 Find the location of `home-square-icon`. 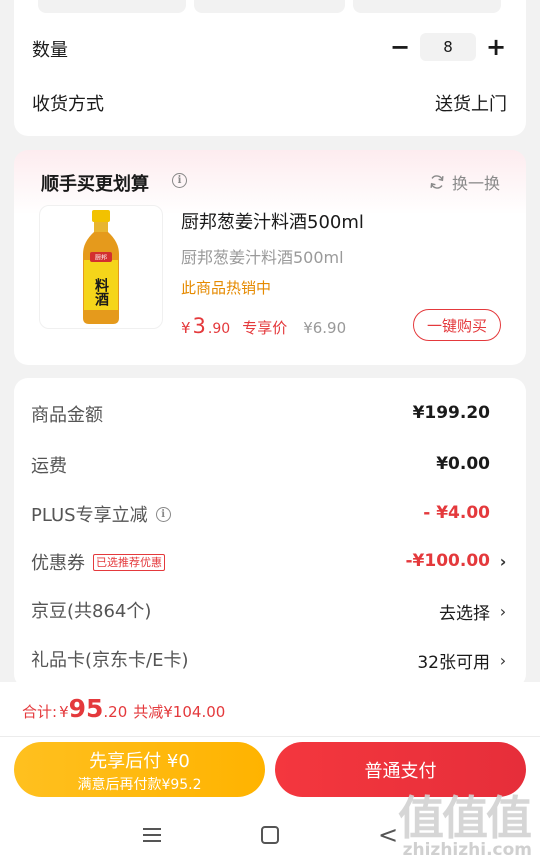

home-square-icon is located at coordinates (270, 835).